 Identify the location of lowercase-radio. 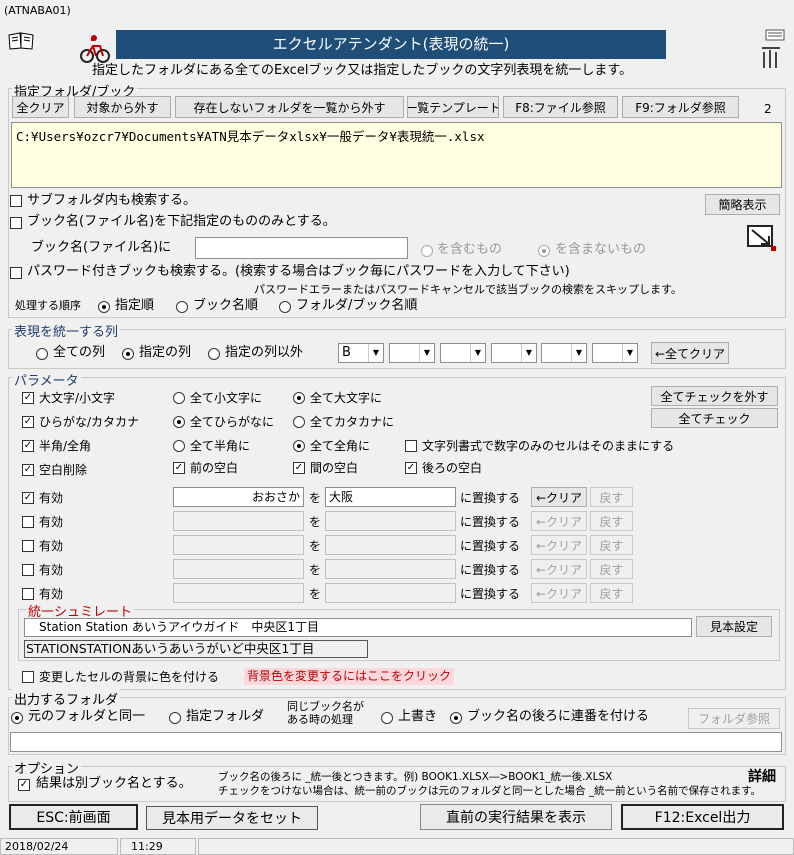
(179, 398).